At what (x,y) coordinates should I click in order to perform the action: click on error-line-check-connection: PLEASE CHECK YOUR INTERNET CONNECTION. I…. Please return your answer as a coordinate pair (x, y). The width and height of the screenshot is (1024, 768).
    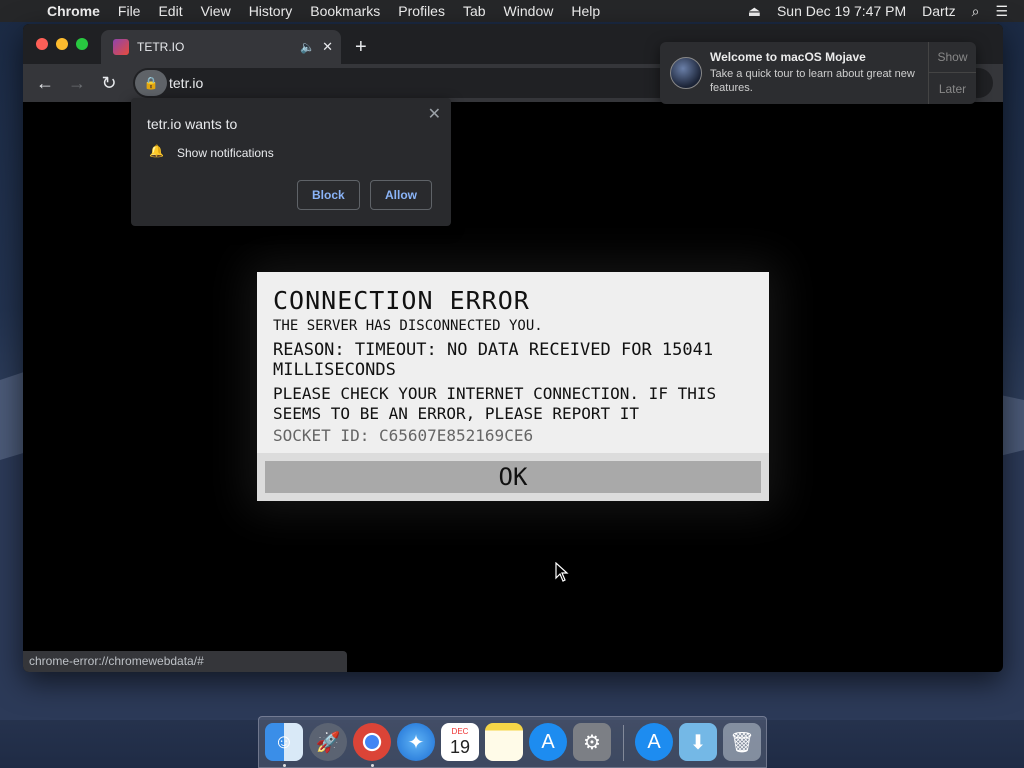
    Looking at the image, I should click on (495, 403).